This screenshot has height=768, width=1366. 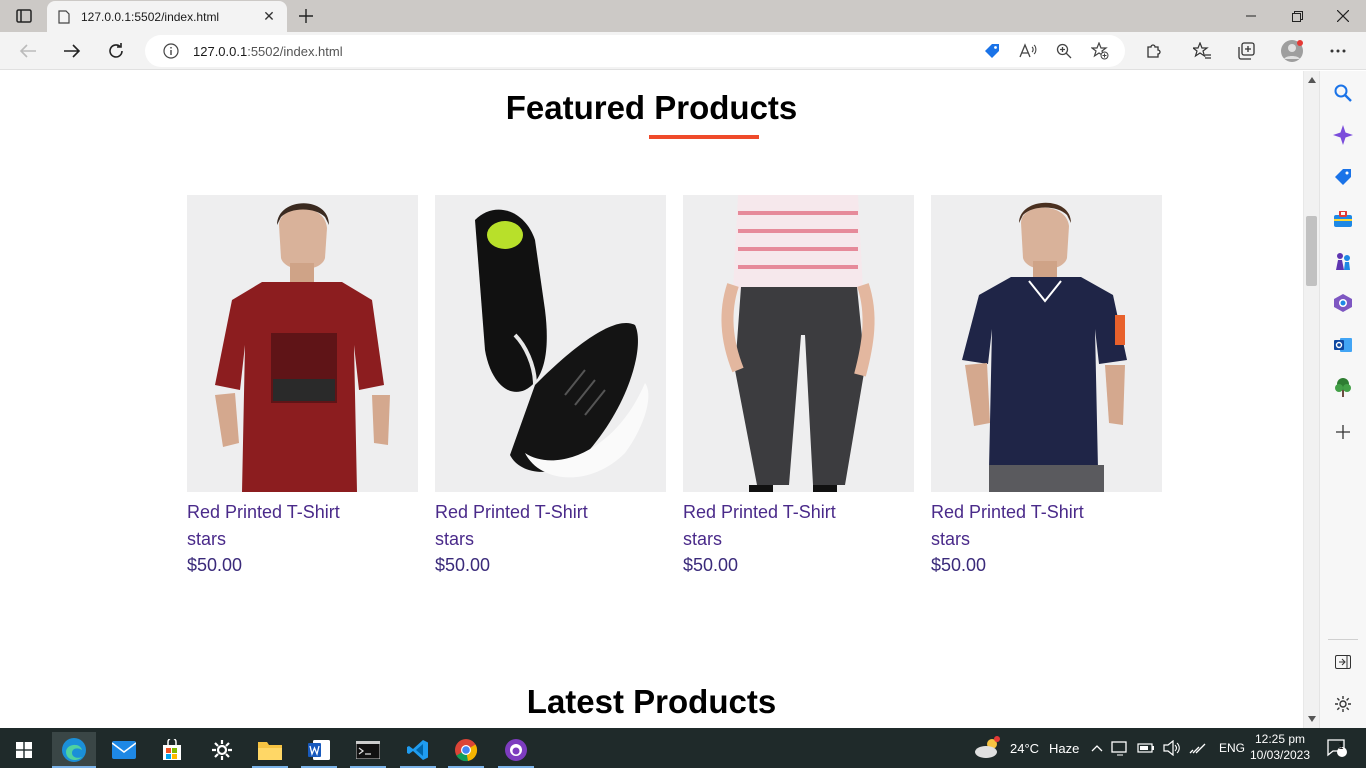 I want to click on system-tray: ENG, so click(x=1168, y=748).